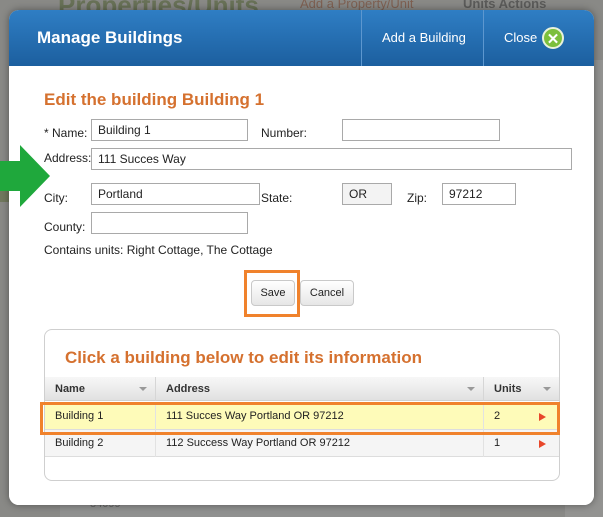 This screenshot has height=517, width=603. Describe the element at coordinates (277, 198) in the screenshot. I see `state-label: State:` at that location.